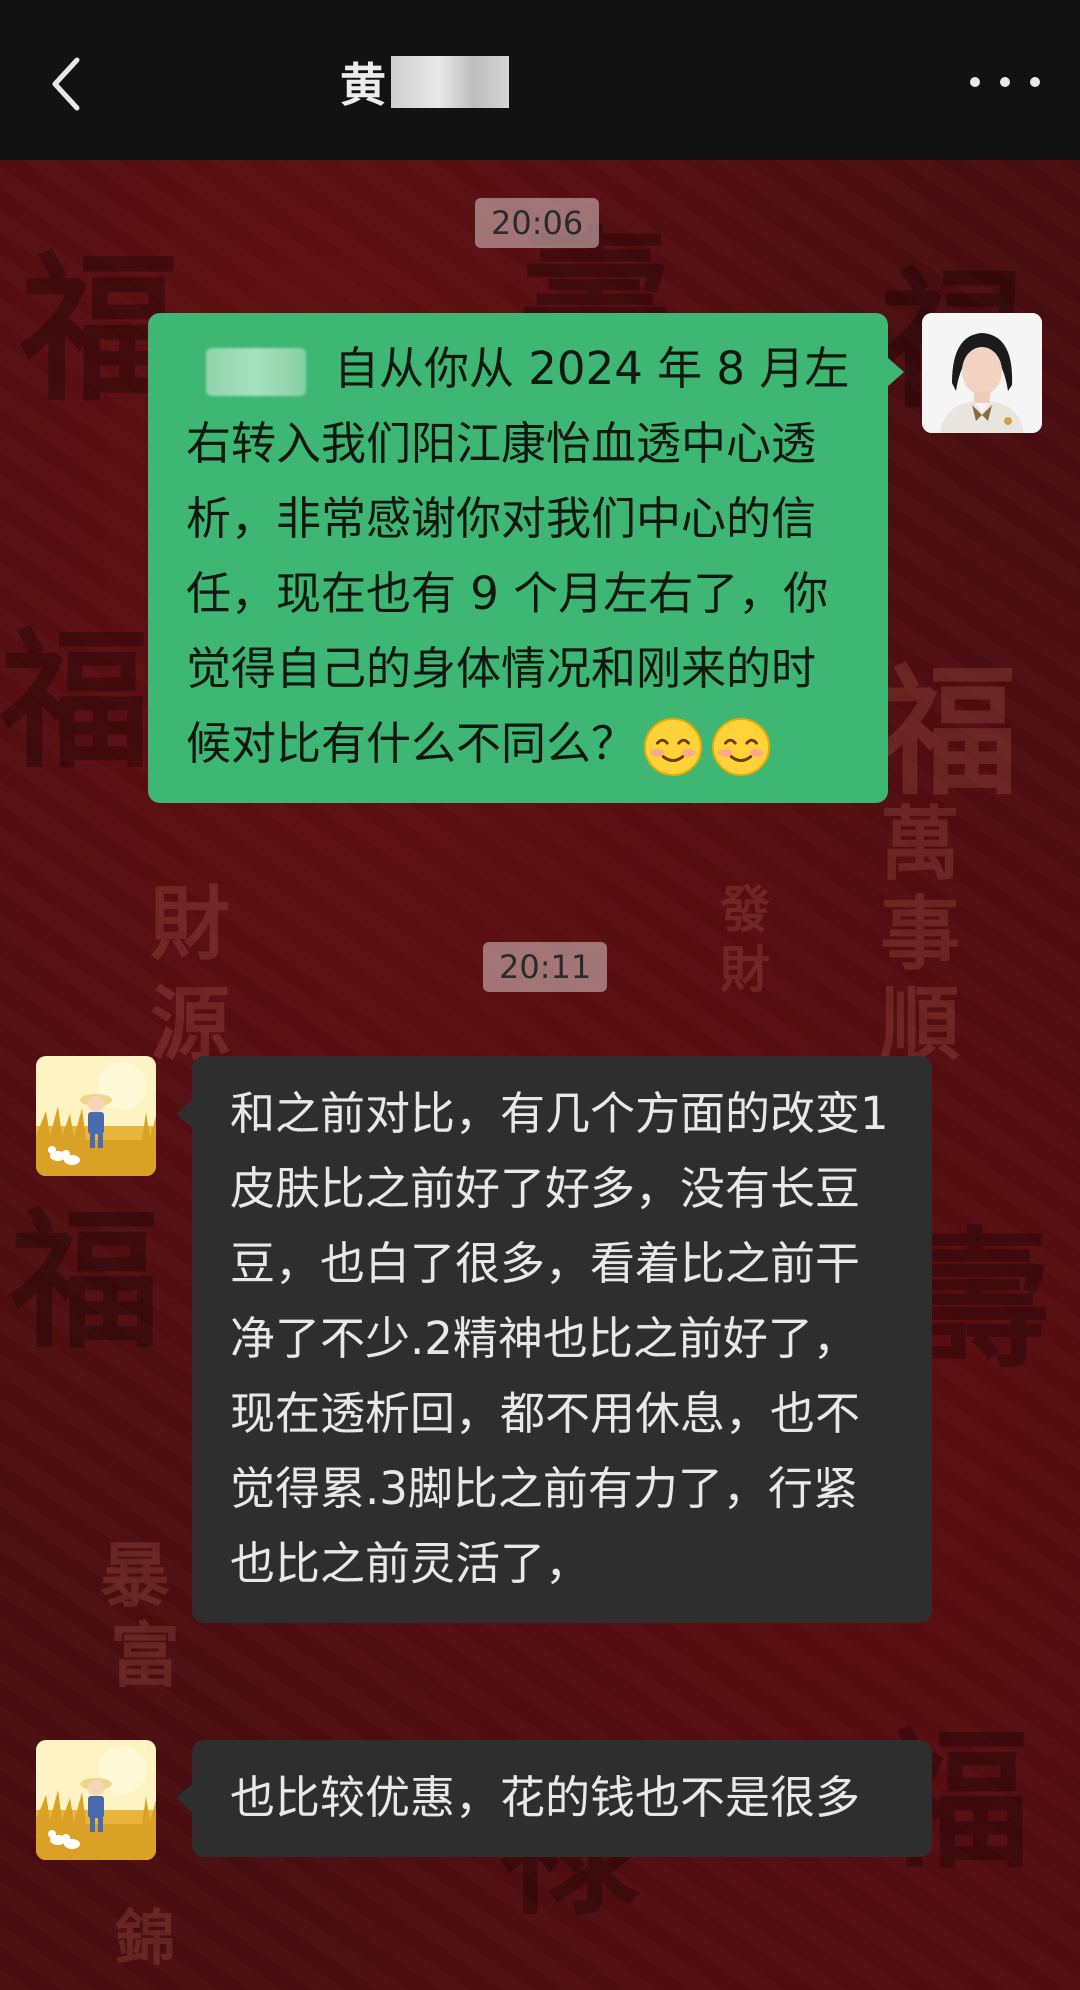 The image size is (1080, 1990). I want to click on background-char: 錦, so click(145, 1939).